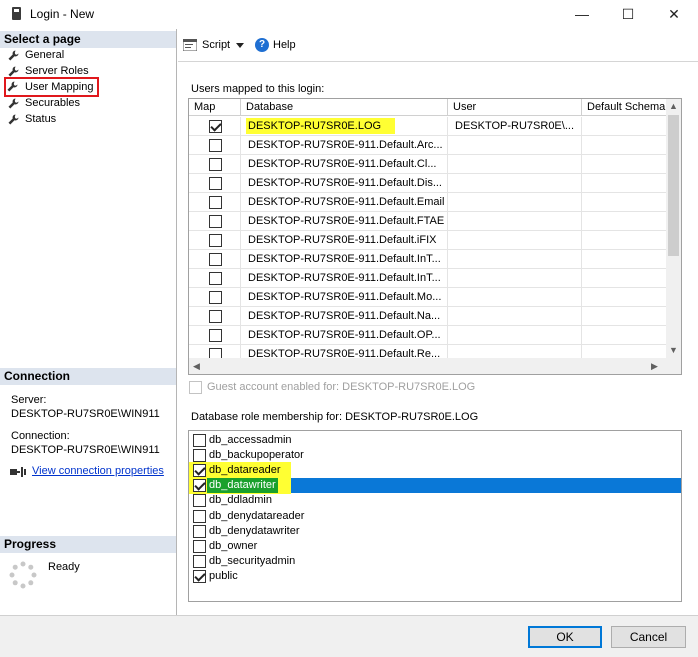  I want to click on scroll-thumb, so click(673, 185).